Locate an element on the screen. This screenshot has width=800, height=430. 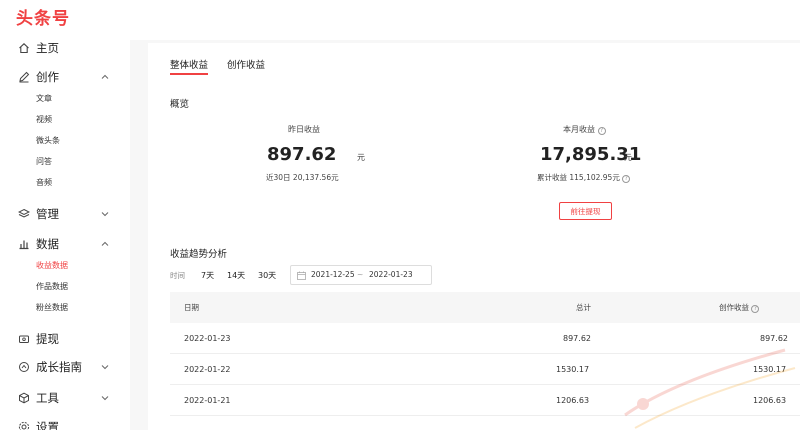
yesterday-revenue-label: 昨日收益 is located at coordinates (304, 129).